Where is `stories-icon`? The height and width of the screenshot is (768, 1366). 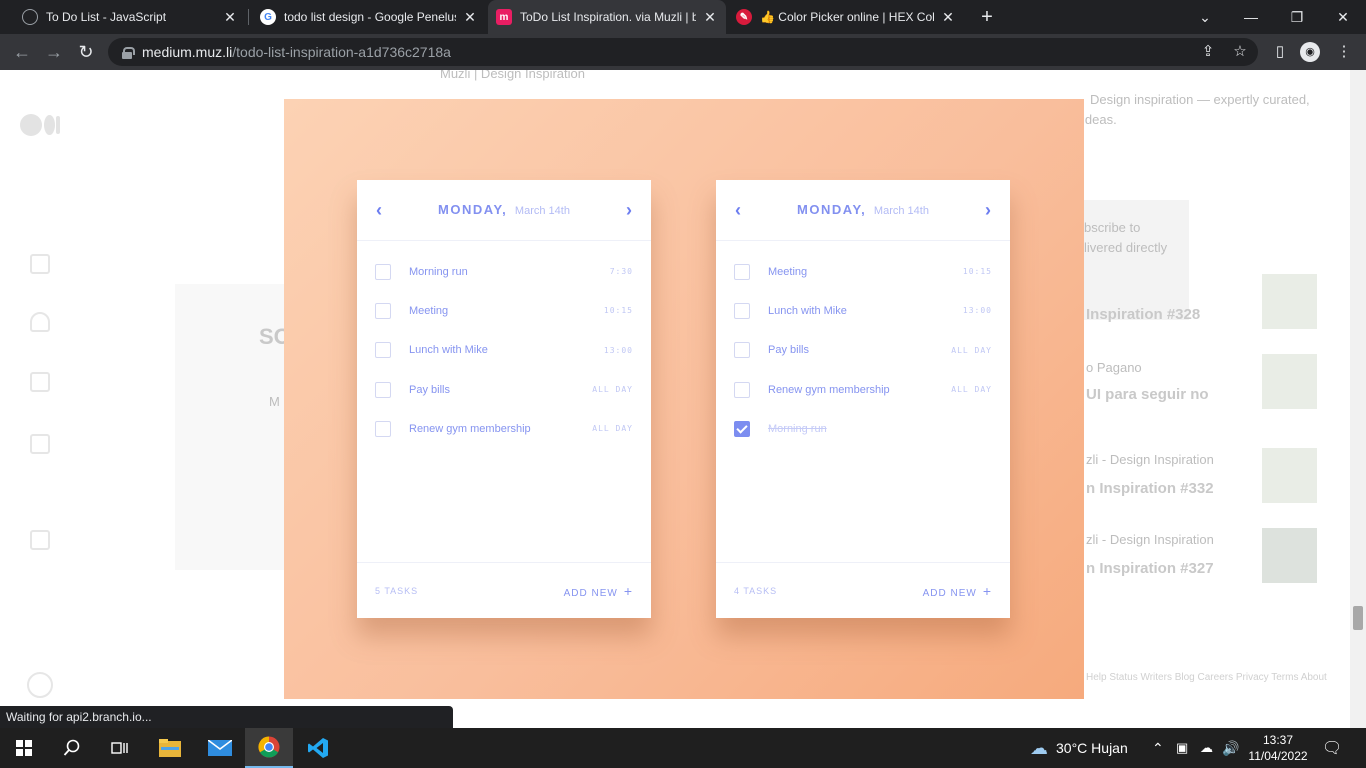
stories-icon is located at coordinates (40, 444).